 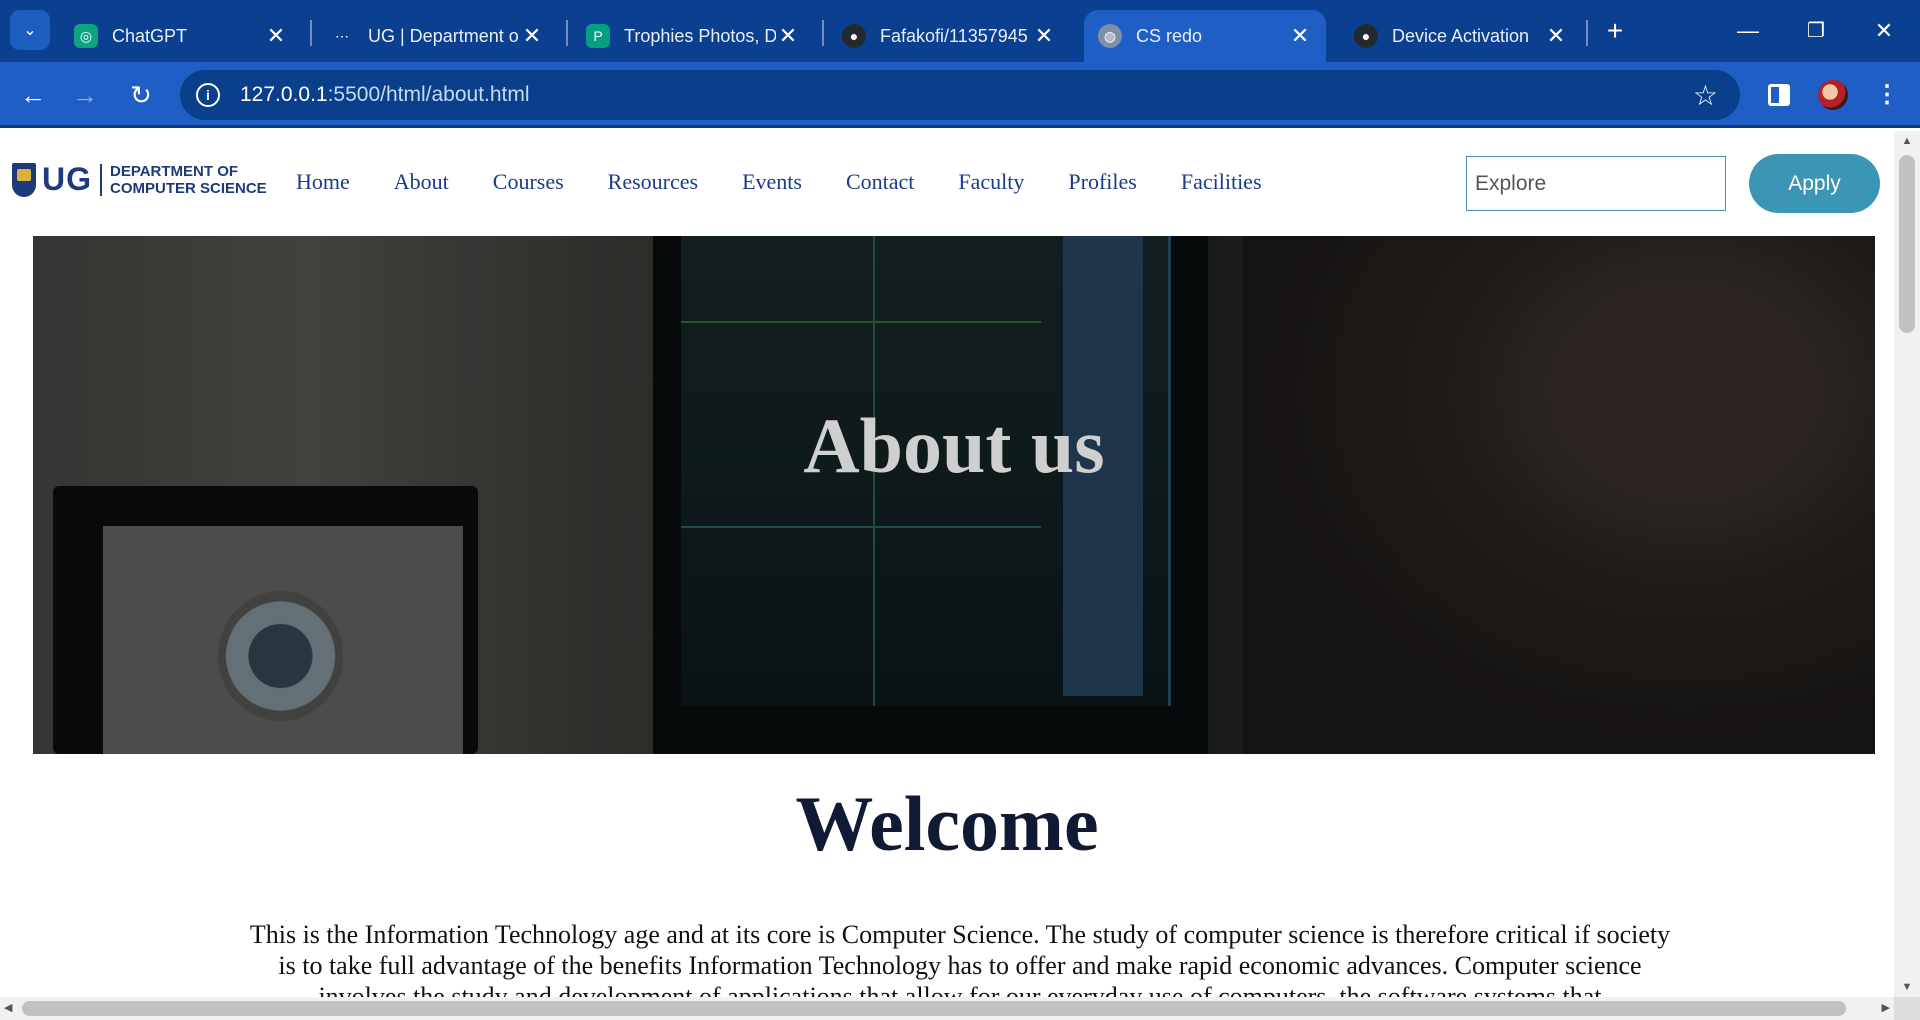 I want to click on logo-text: DEPARTMENT OF COMPUTER SCIENCE, so click(x=188, y=180).